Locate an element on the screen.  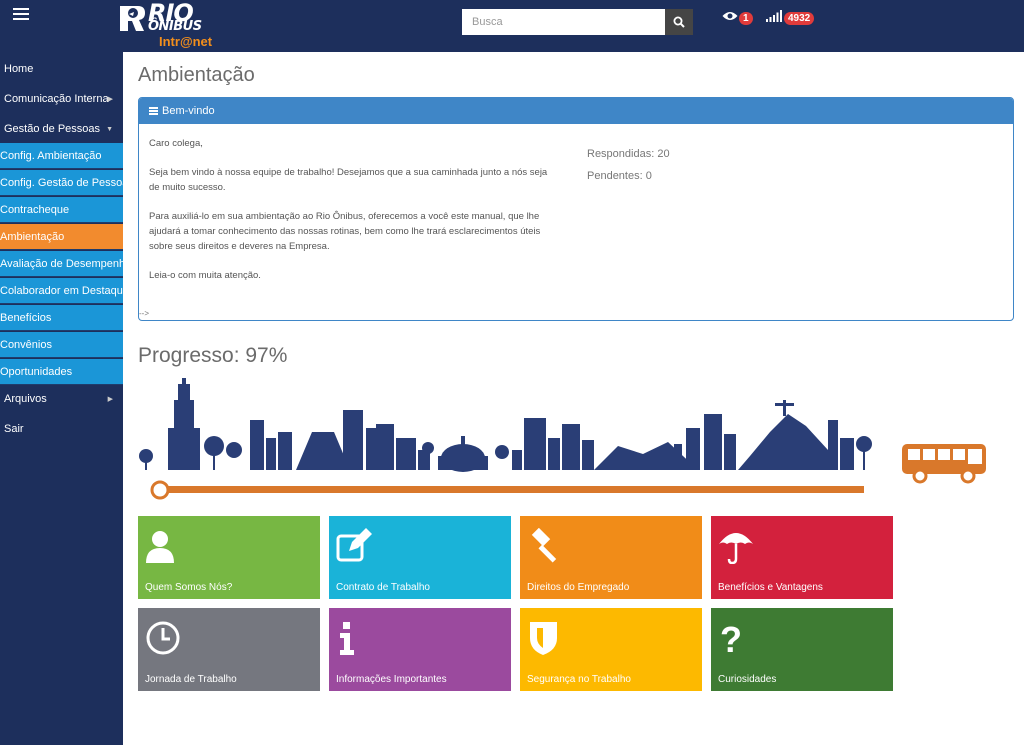
tile-direitos-do-empregado: Direitos do Empregado is located at coordinates (611, 557).